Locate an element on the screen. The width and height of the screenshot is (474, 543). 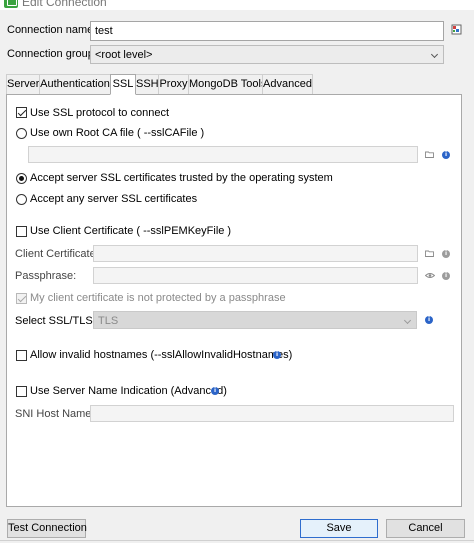
tab-mongodb-tools: MongoDB Tools is located at coordinates (227, 84).